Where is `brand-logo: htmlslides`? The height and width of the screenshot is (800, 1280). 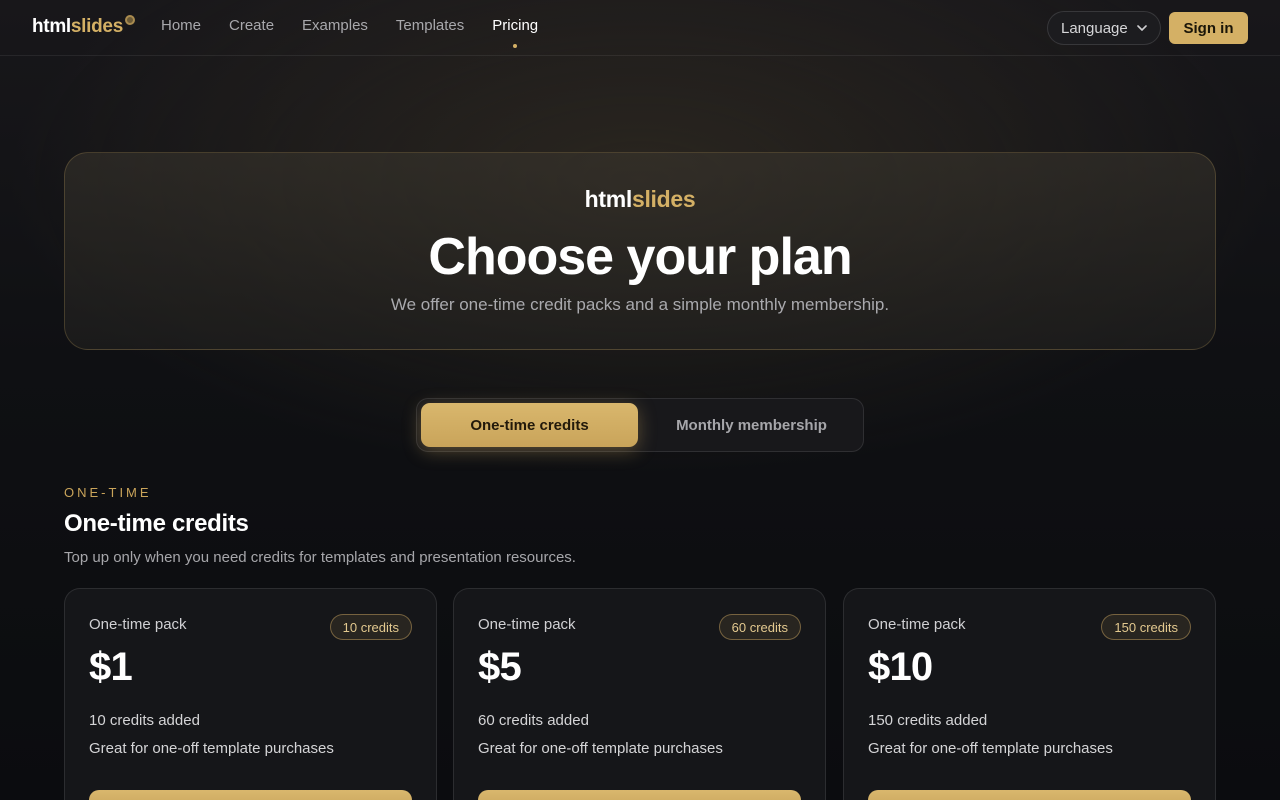 brand-logo: htmlslides is located at coordinates (77, 27).